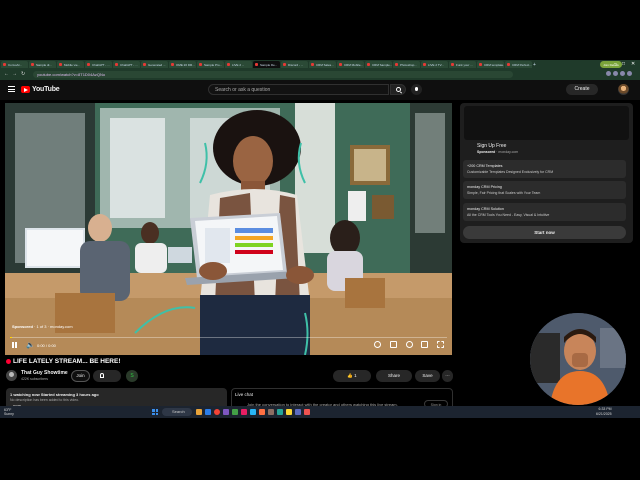 This screenshot has width=640, height=480. What do you see at coordinates (199, 412) in the screenshot?
I see `file-explorer-icon` at bounding box center [199, 412].